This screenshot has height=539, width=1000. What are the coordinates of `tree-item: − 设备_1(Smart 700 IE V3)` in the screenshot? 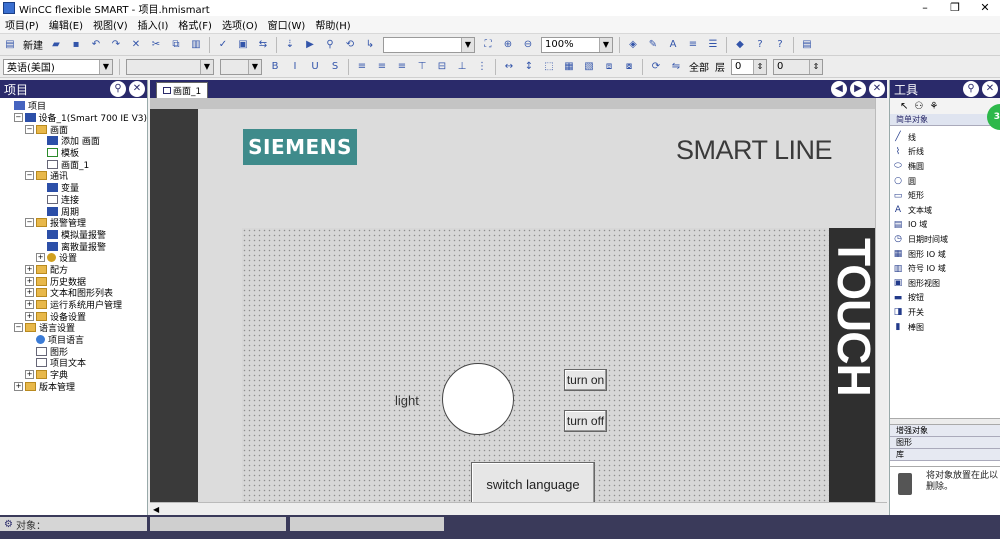 It's located at (73, 118).